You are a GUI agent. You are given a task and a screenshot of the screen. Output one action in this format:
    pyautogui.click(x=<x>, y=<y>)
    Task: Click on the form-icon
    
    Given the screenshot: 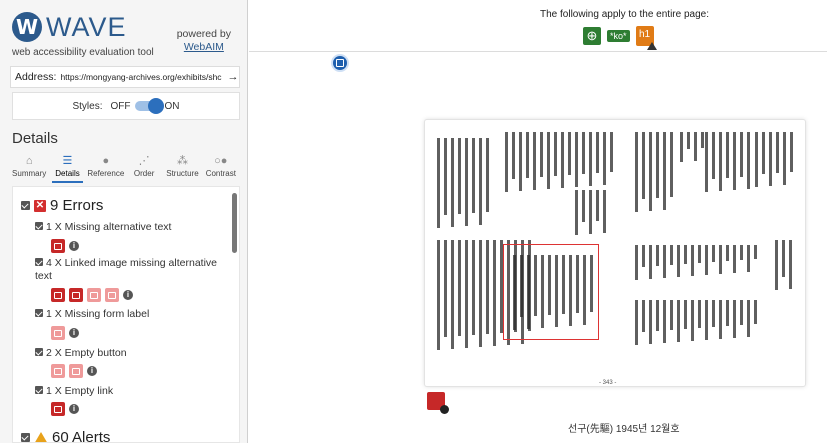 What is the action you would take?
    pyautogui.click(x=340, y=63)
    